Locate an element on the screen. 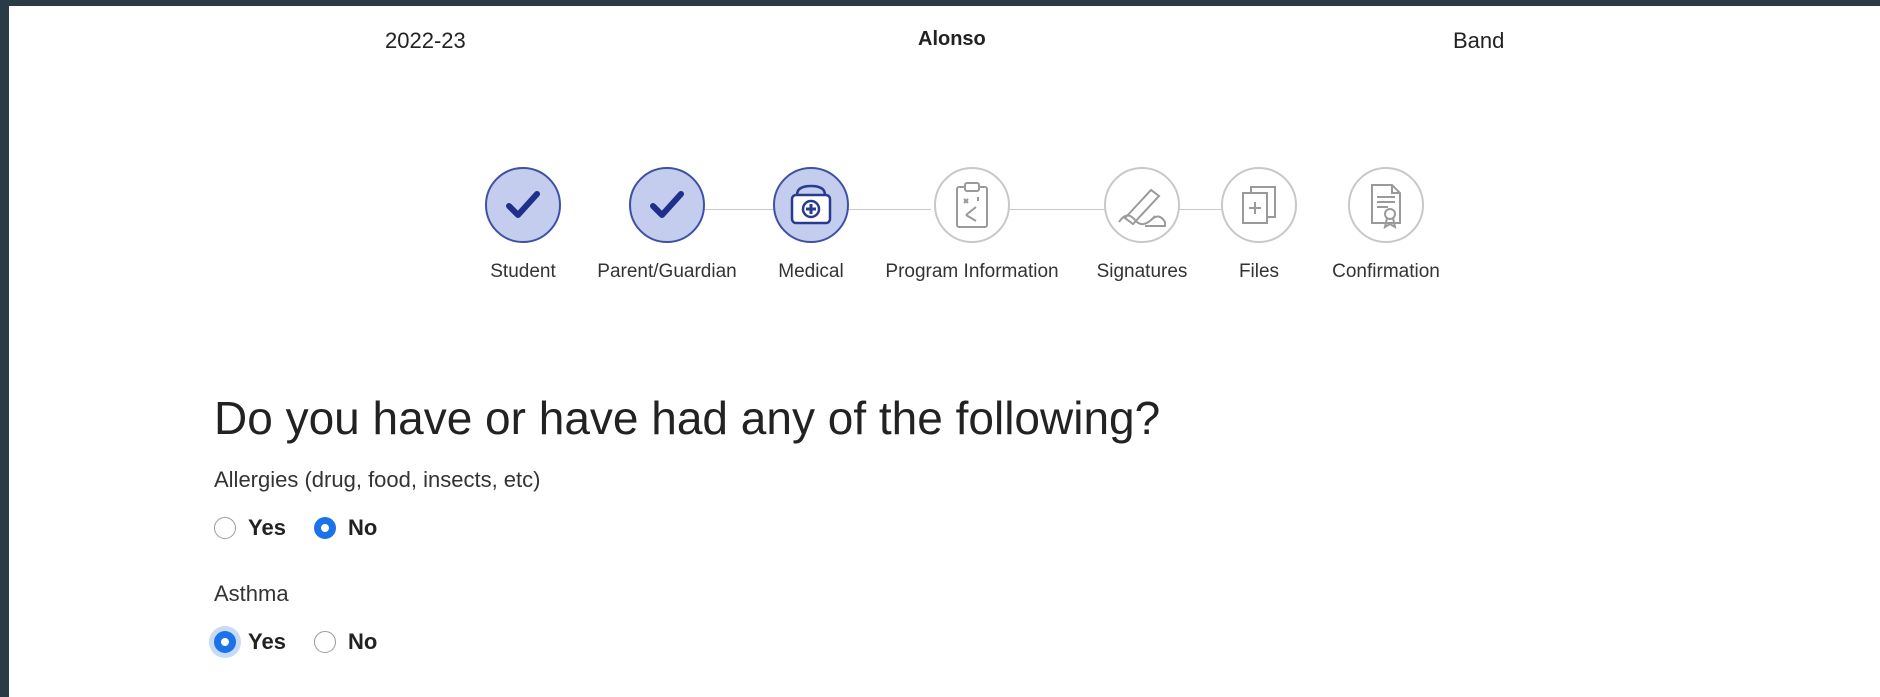 This screenshot has height=697, width=1880. asthma-yes-radio is located at coordinates (225, 642).